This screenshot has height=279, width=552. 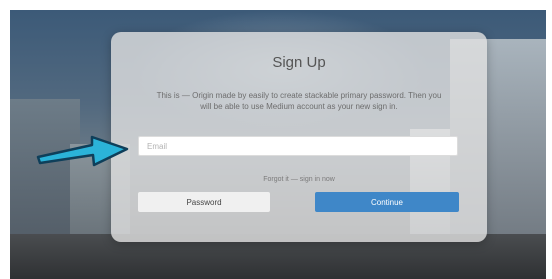 What do you see at coordinates (299, 62) in the screenshot?
I see `dialog-title: Sign Up` at bounding box center [299, 62].